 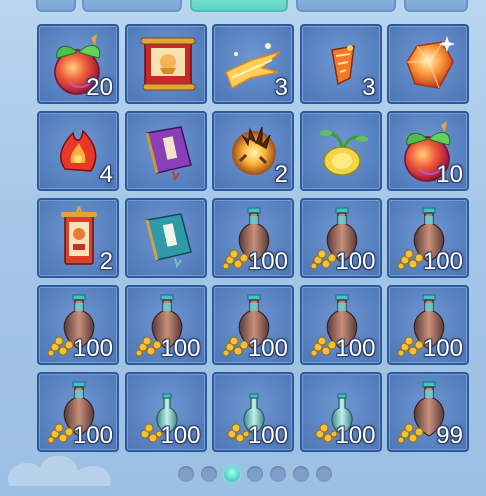 What do you see at coordinates (168, 241) in the screenshot?
I see `teal-book-icon` at bounding box center [168, 241].